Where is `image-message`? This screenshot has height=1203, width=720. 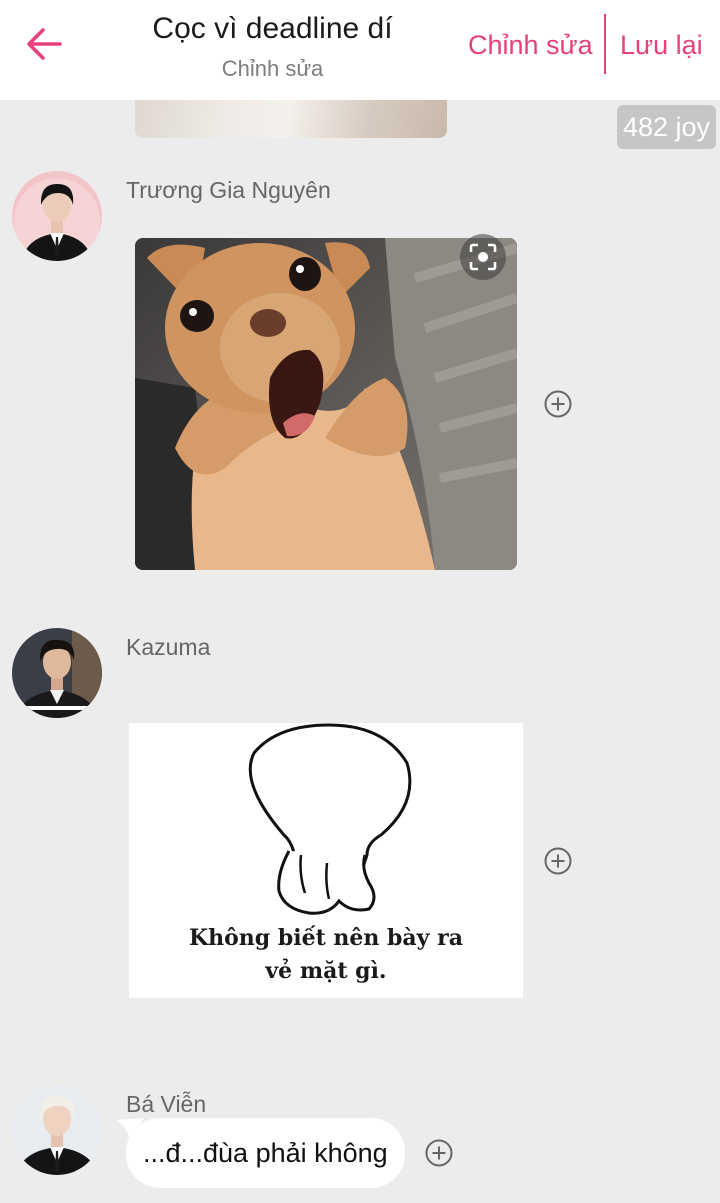 image-message is located at coordinates (326, 404).